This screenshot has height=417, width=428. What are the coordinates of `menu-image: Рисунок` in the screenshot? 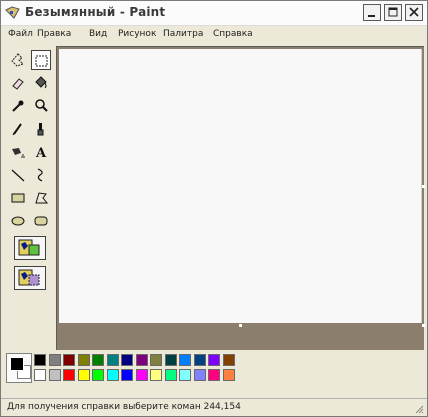 It's located at (137, 34).